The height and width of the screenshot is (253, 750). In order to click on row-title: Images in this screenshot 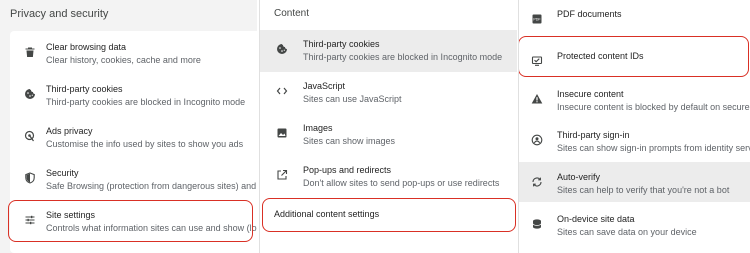, I will do `click(318, 128)`.